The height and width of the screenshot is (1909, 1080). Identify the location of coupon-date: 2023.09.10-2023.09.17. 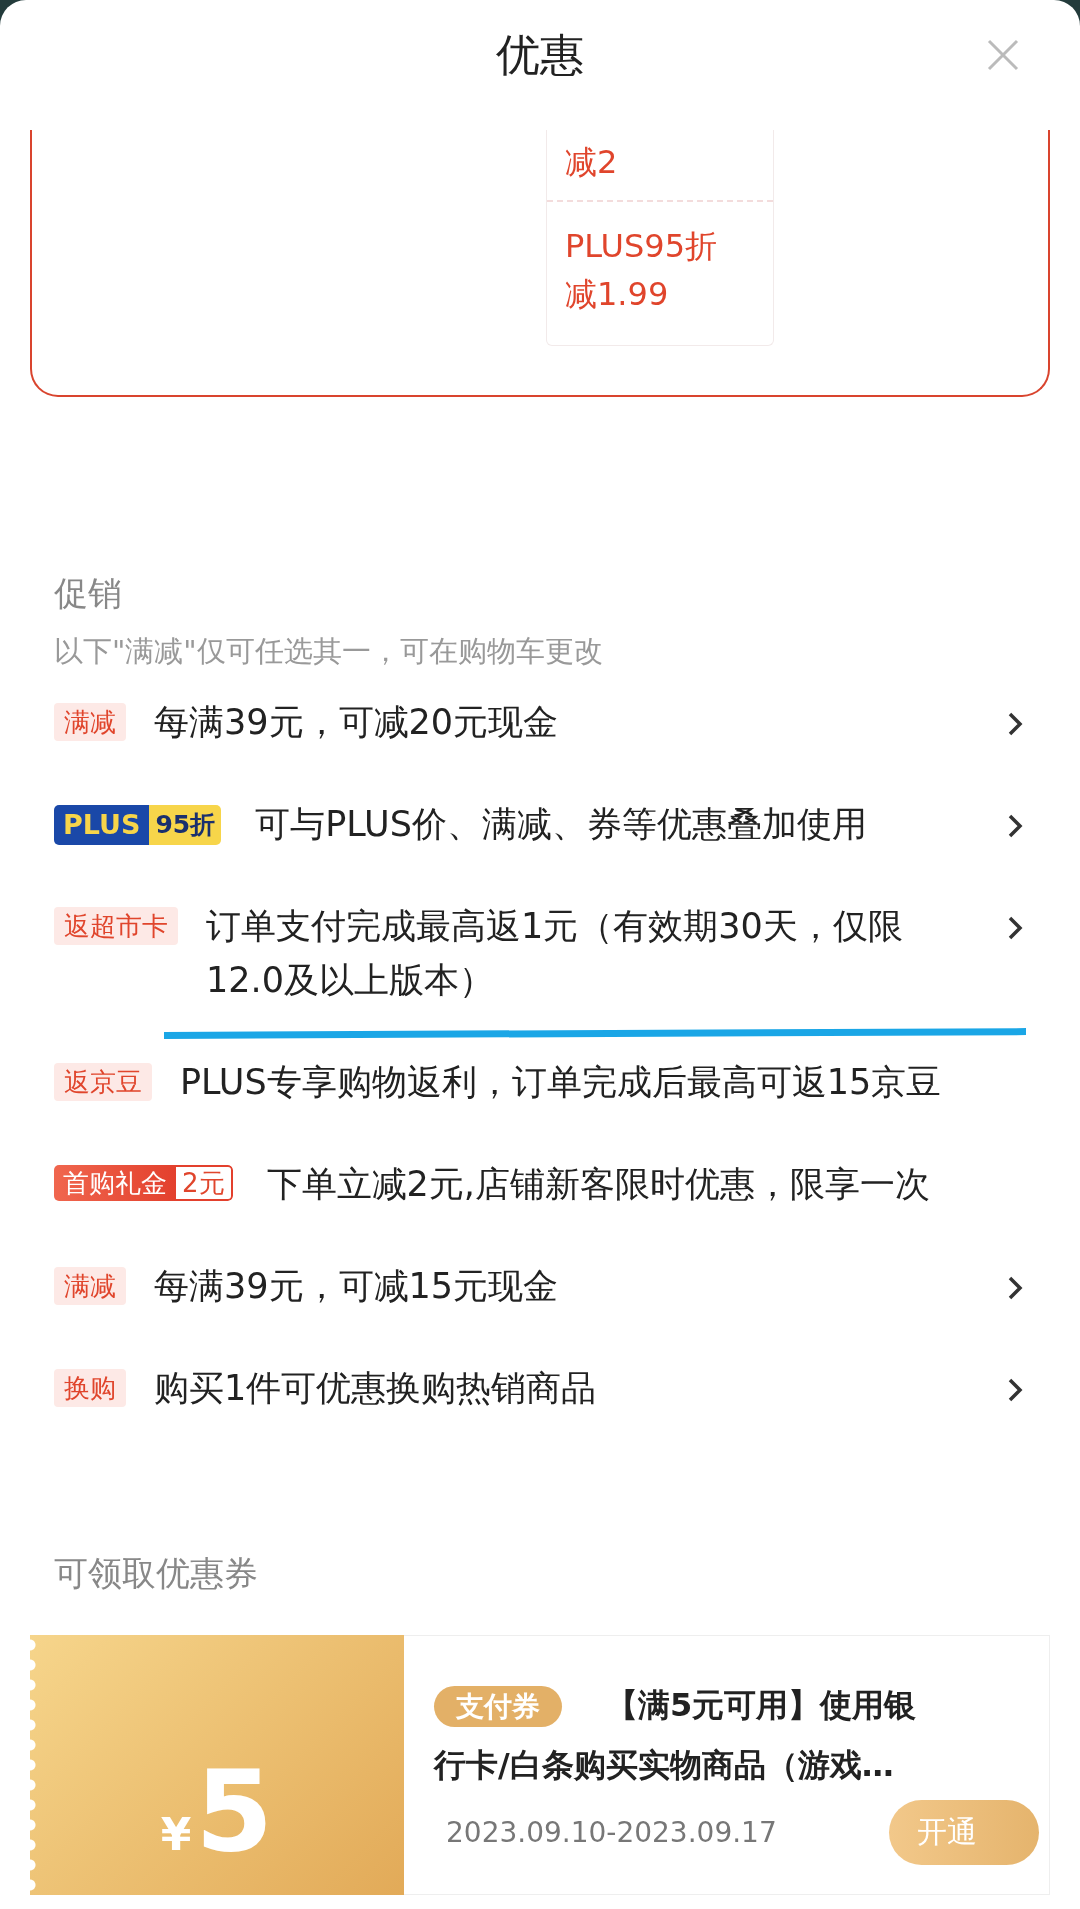
(611, 1832).